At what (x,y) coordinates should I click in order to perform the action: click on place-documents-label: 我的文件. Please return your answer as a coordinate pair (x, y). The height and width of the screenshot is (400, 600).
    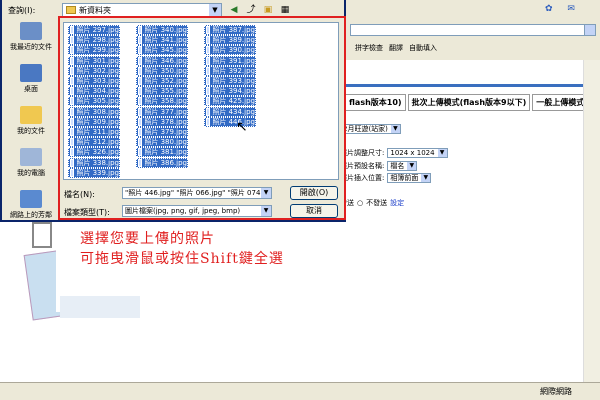
    Looking at the image, I should click on (31, 131).